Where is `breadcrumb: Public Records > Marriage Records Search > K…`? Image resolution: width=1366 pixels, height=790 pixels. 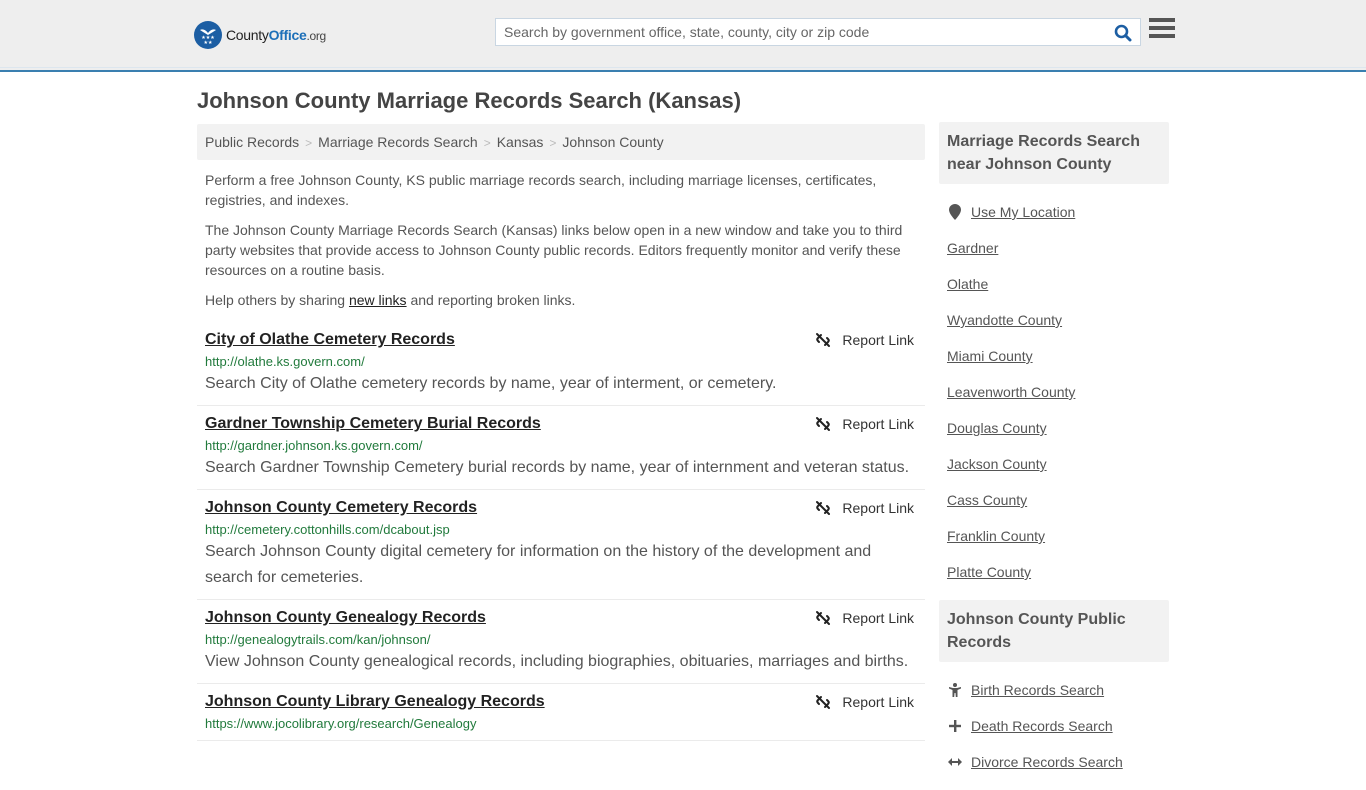 breadcrumb: Public Records > Marriage Records Search > K… is located at coordinates (561, 142).